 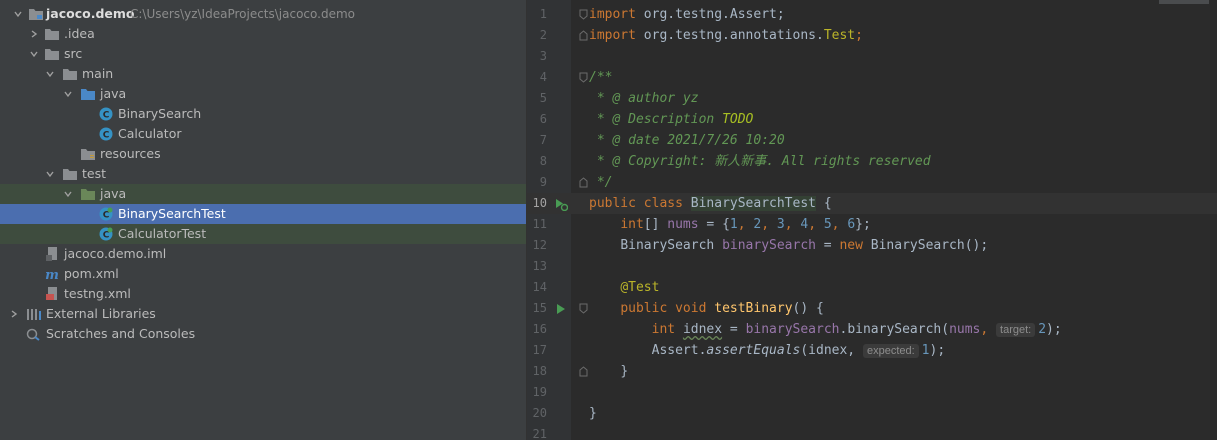 I want to click on tree-row-testng: testng.xml, so click(x=263, y=294).